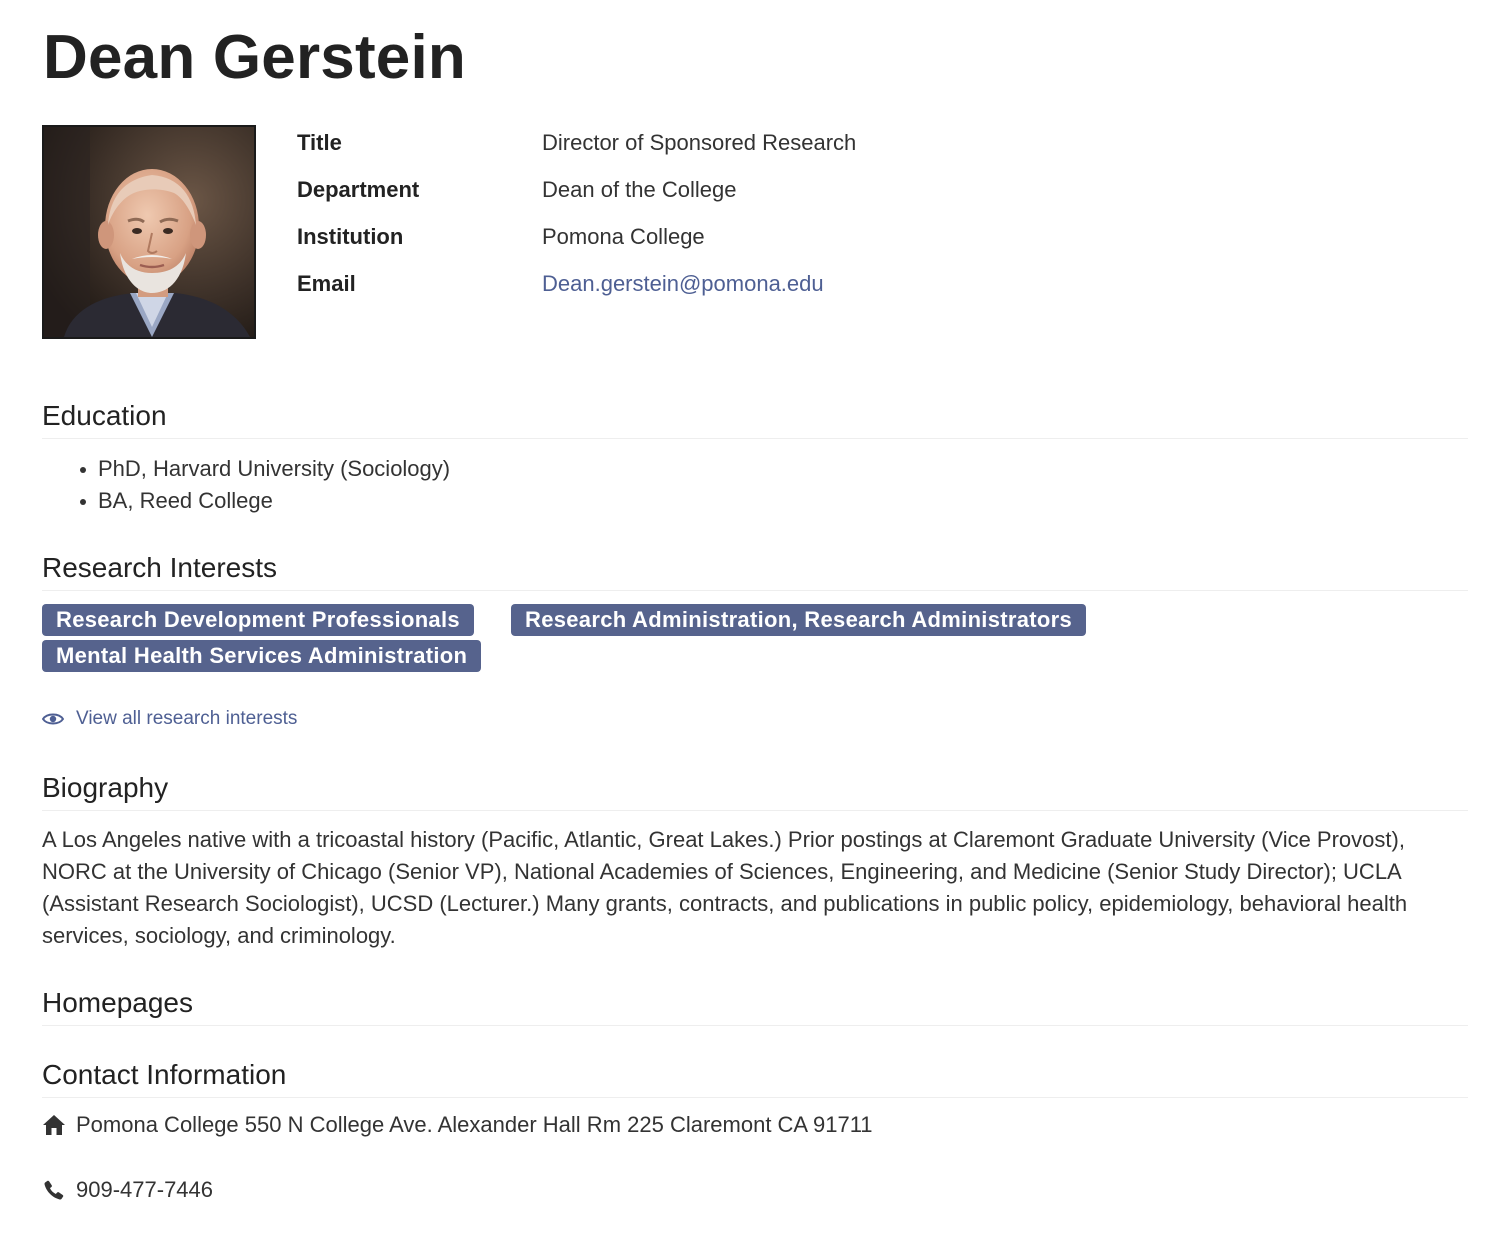 This screenshot has width=1500, height=1233. What do you see at coordinates (54, 1125) in the screenshot?
I see `home-icon` at bounding box center [54, 1125].